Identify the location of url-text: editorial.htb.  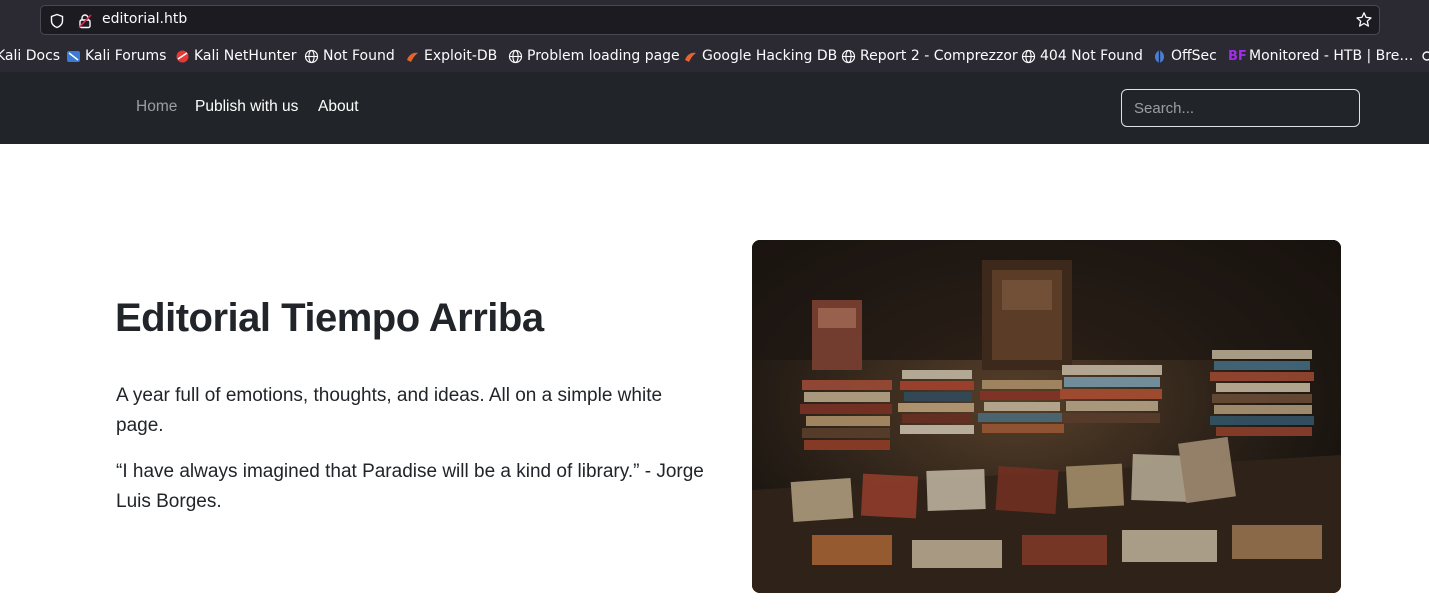
(144, 19).